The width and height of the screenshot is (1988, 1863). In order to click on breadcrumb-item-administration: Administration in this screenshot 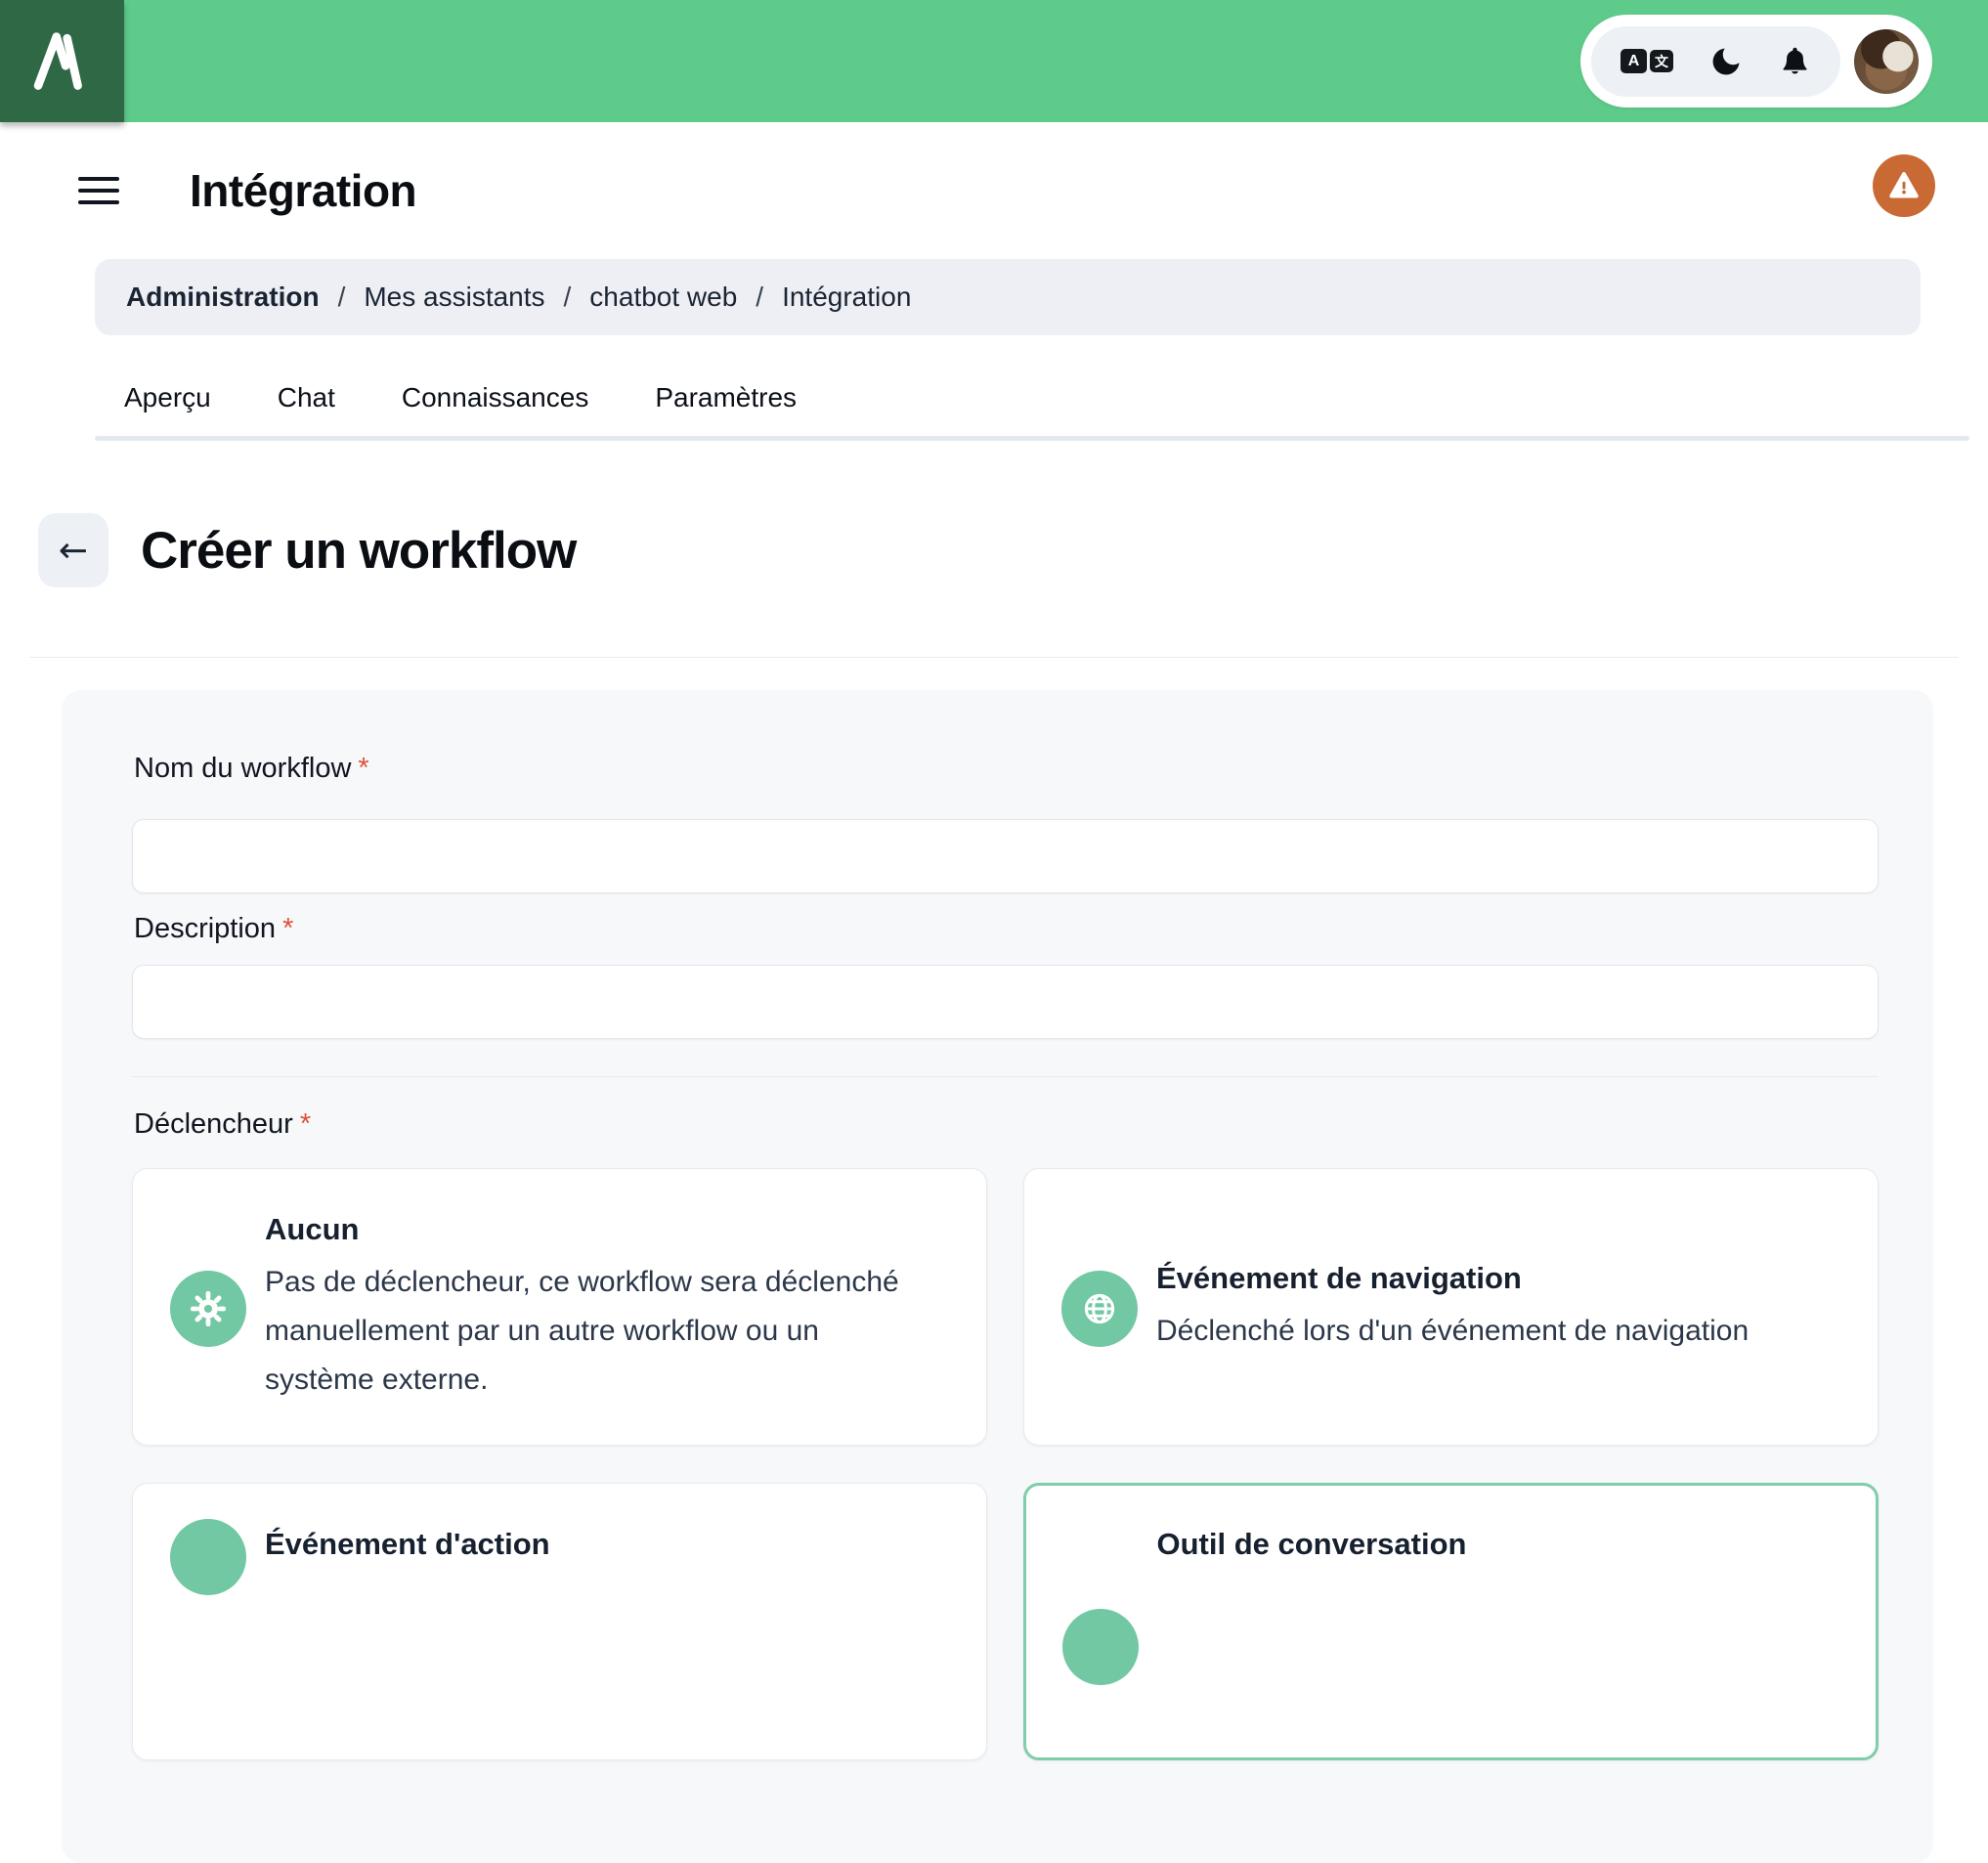, I will do `click(223, 297)`.